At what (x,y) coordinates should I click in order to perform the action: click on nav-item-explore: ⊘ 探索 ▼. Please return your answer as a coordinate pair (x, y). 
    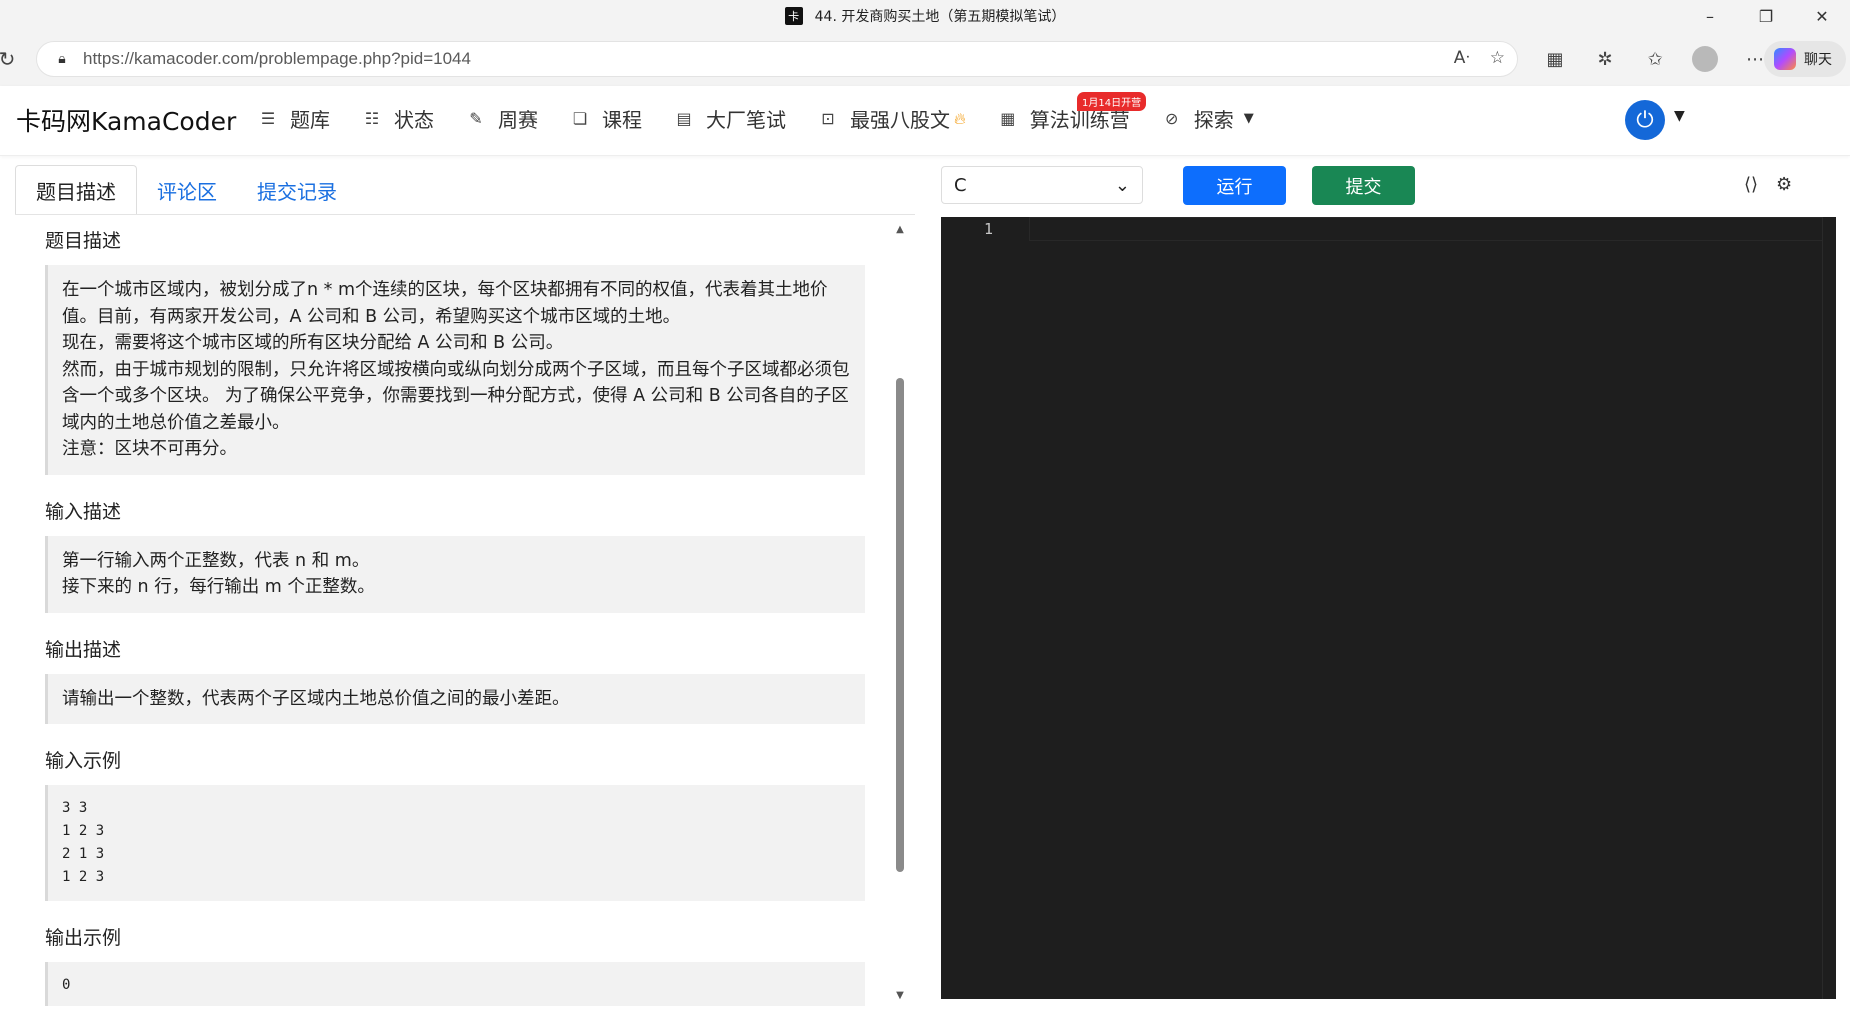
    Looking at the image, I should click on (1208, 118).